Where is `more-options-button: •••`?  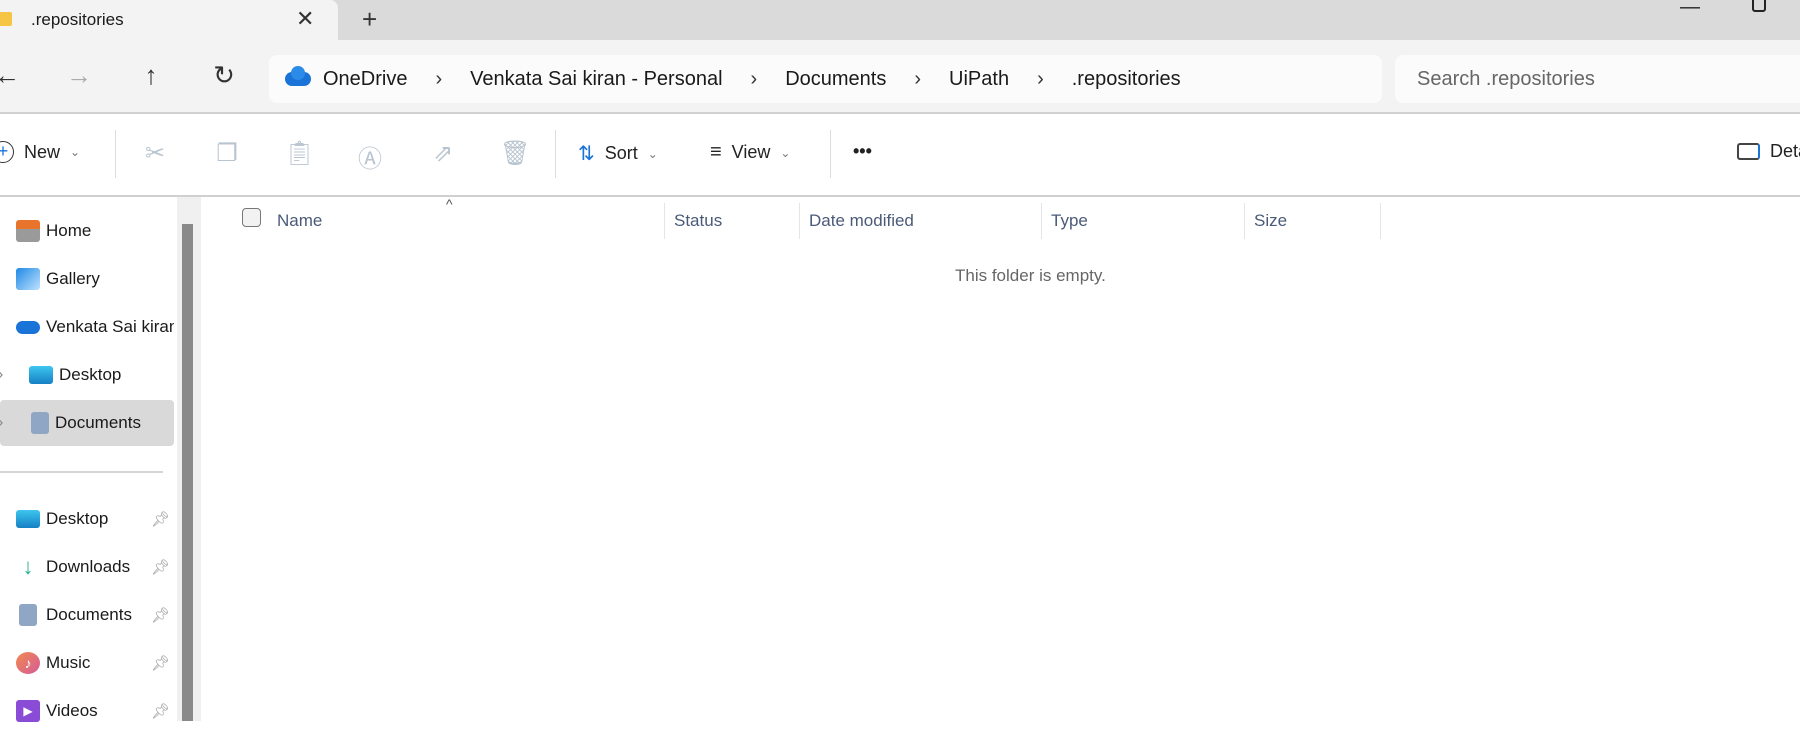 more-options-button: ••• is located at coordinates (862, 151).